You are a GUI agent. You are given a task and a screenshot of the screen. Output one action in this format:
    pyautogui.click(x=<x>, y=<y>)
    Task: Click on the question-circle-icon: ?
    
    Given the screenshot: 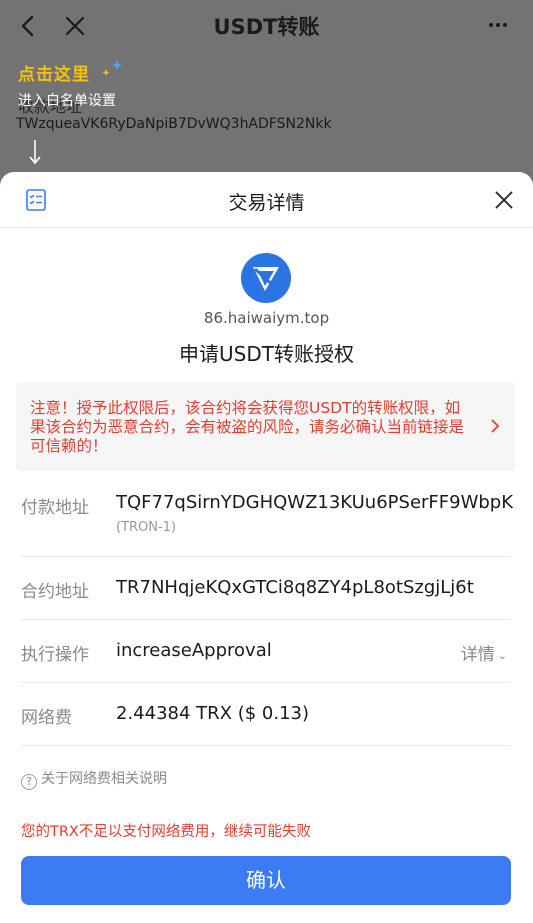 What is the action you would take?
    pyautogui.click(x=29, y=782)
    